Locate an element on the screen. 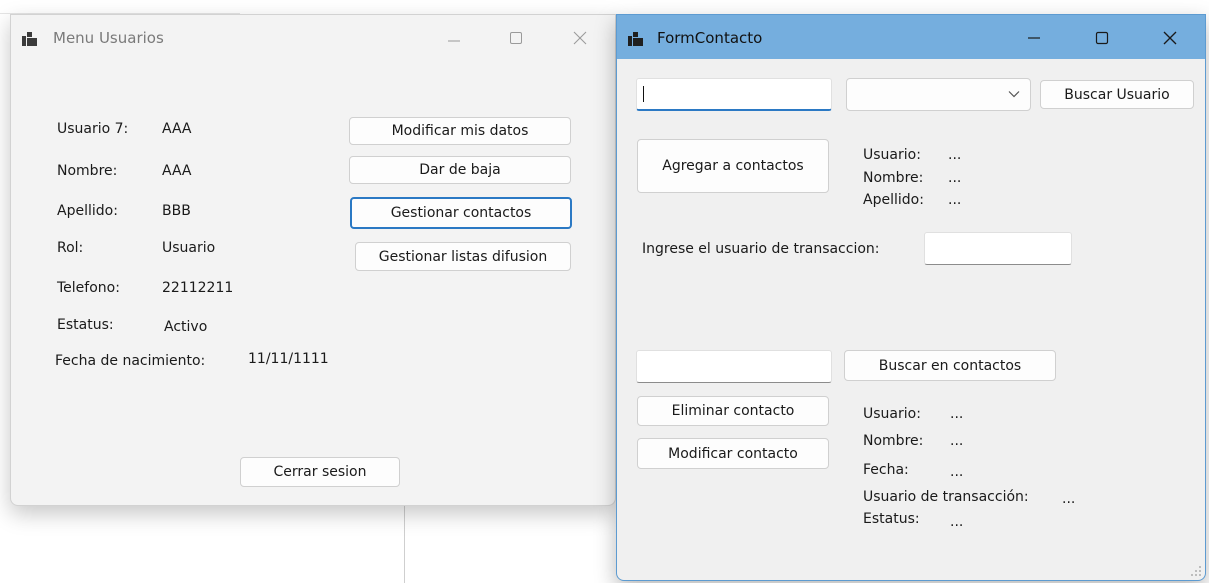 This screenshot has width=1209, height=583. transaccion-prompt-label: Ingrese el usuario de transaccion: is located at coordinates (761, 249).